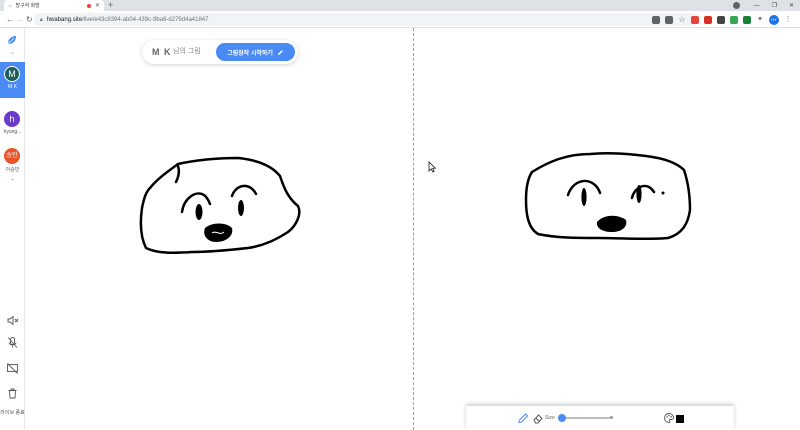 Image resolution: width=800 pixels, height=430 pixels. Describe the element at coordinates (12, 156) in the screenshot. I see `participant-avatar: 승민` at that location.